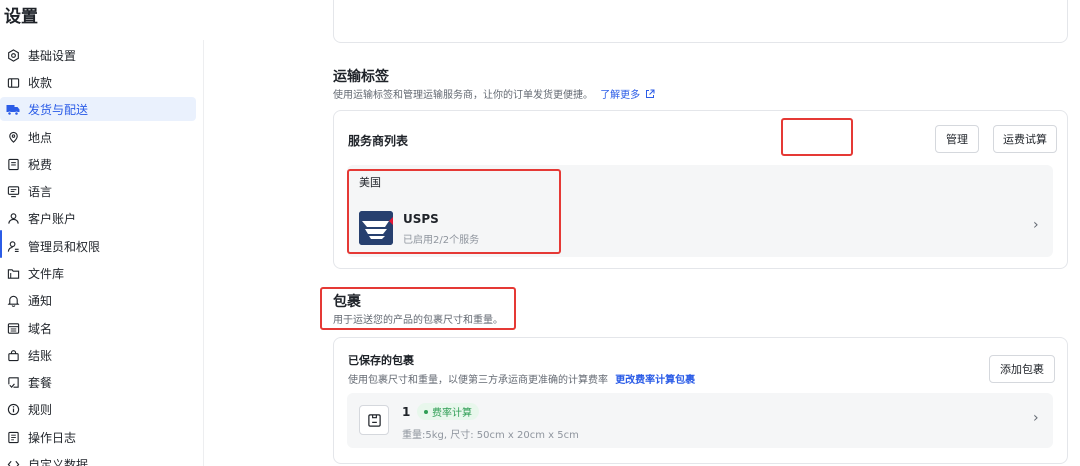  I want to click on add-package-button: 添加包裹, so click(1022, 369).